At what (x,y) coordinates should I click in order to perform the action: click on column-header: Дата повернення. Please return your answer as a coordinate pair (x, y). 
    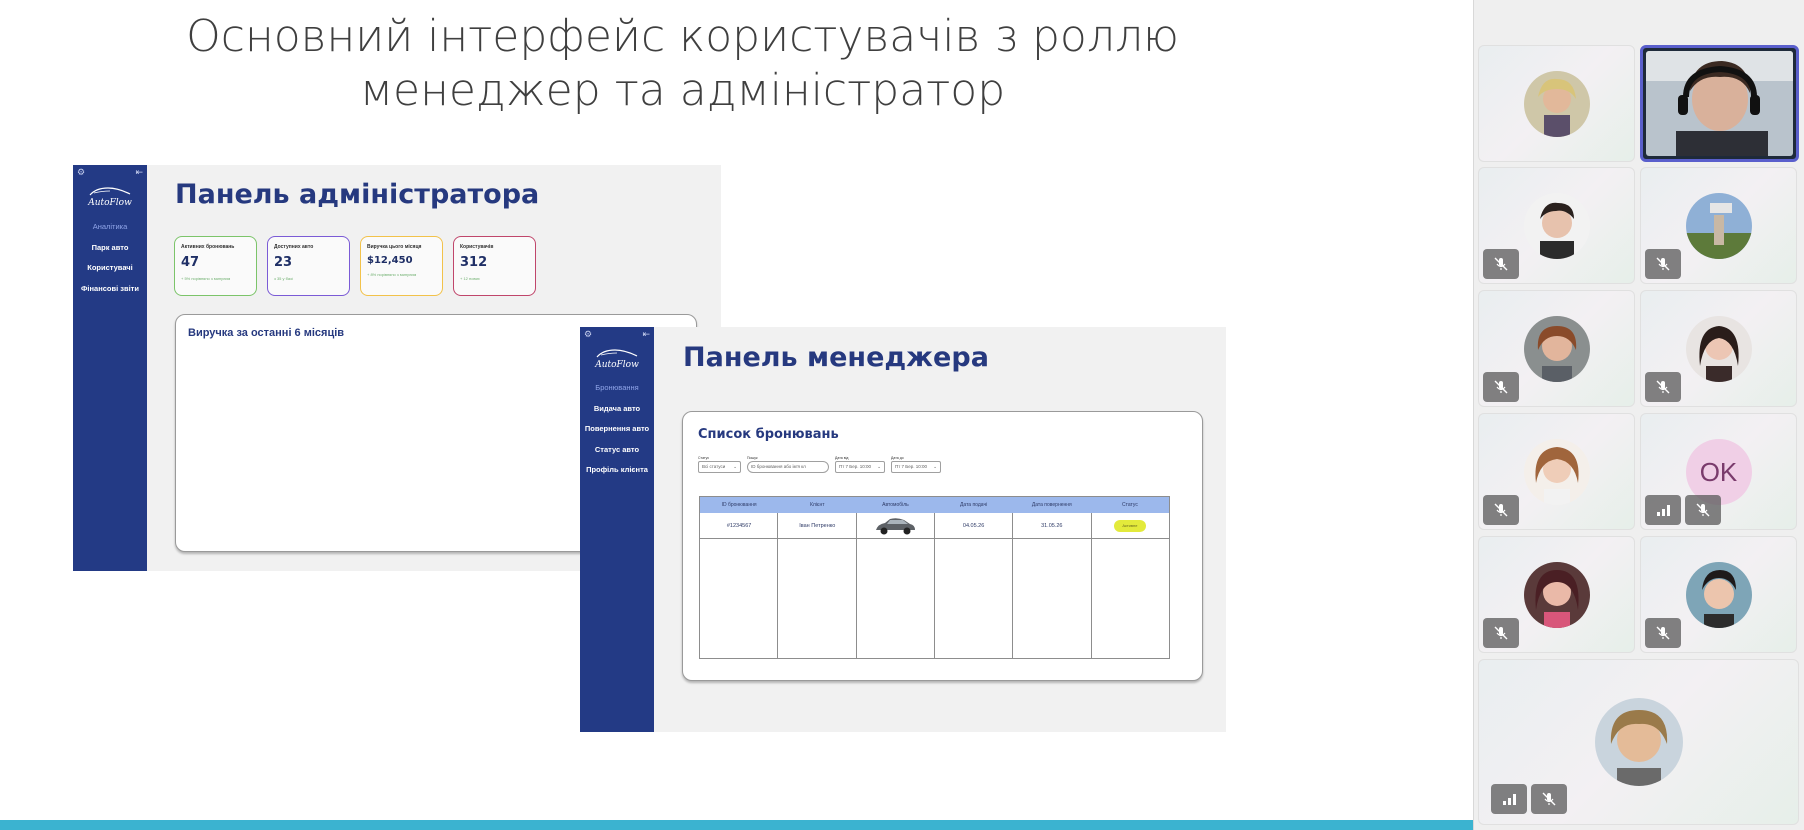
    Looking at the image, I should click on (1051, 505).